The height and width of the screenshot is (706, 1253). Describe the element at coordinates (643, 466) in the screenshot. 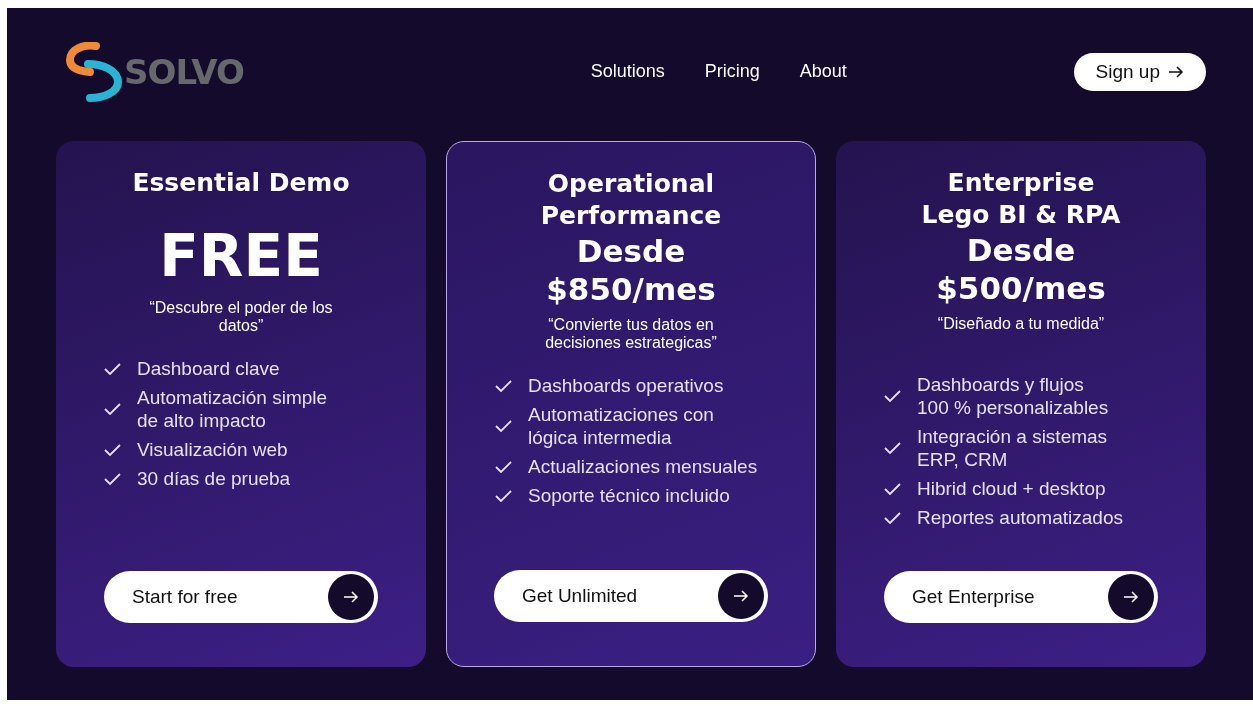

I see `feature-text: Actualizaciones mensuales` at that location.